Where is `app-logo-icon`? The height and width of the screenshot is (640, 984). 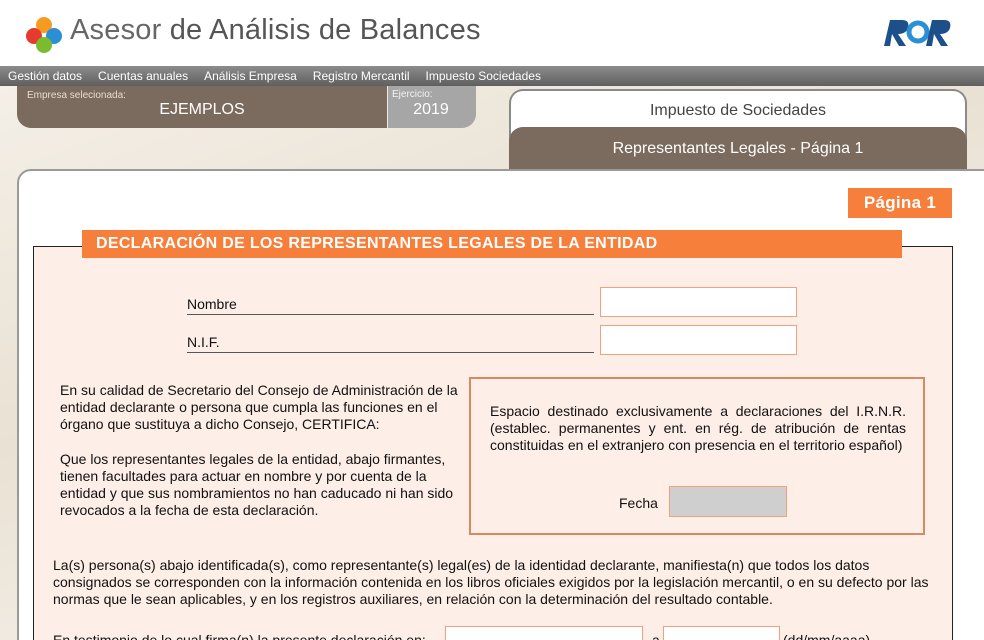
app-logo-icon is located at coordinates (44, 35).